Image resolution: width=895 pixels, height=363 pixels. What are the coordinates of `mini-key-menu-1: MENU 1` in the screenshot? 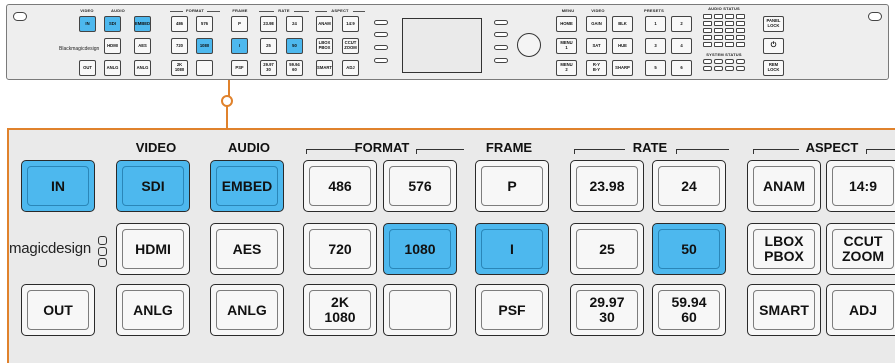 It's located at (566, 46).